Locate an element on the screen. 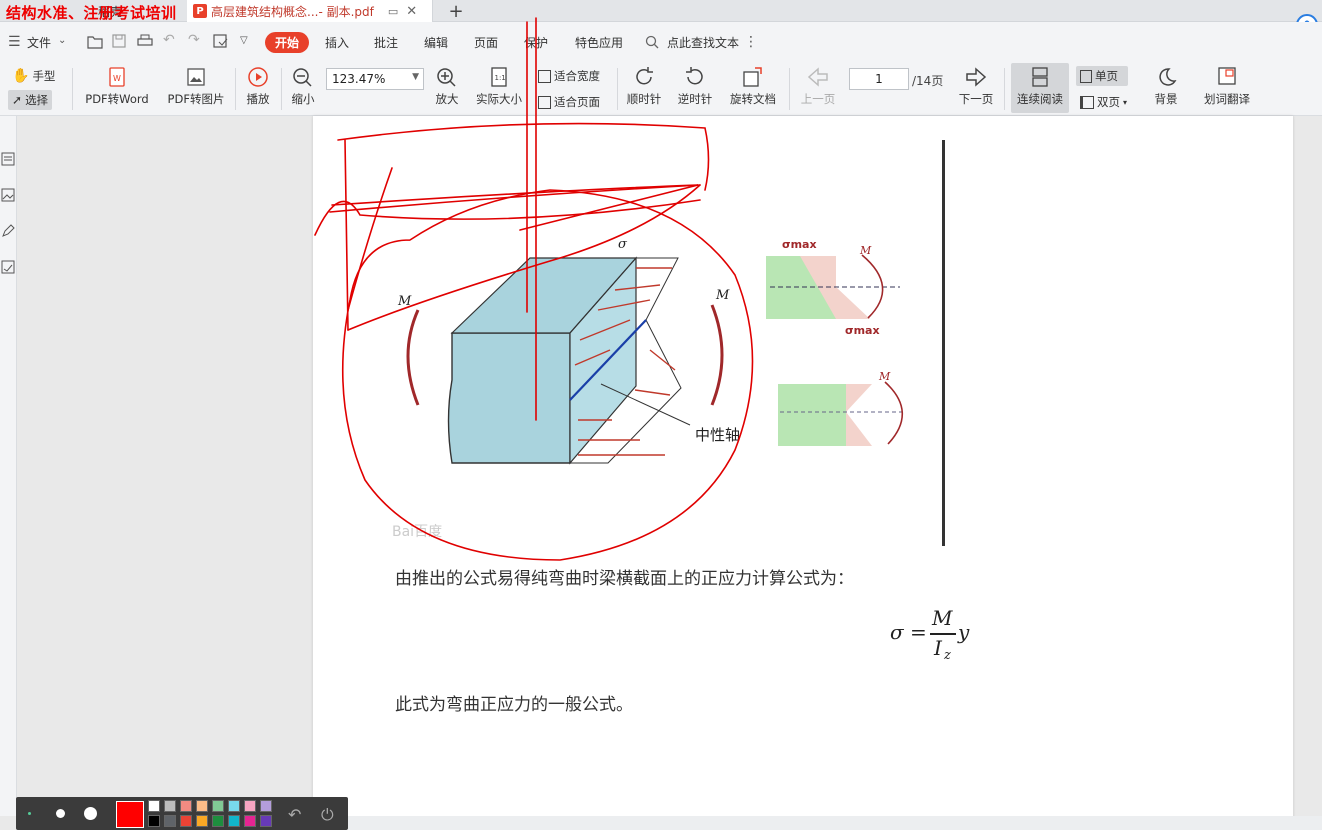  close-tab-icon: ✕ is located at coordinates (411, 11).